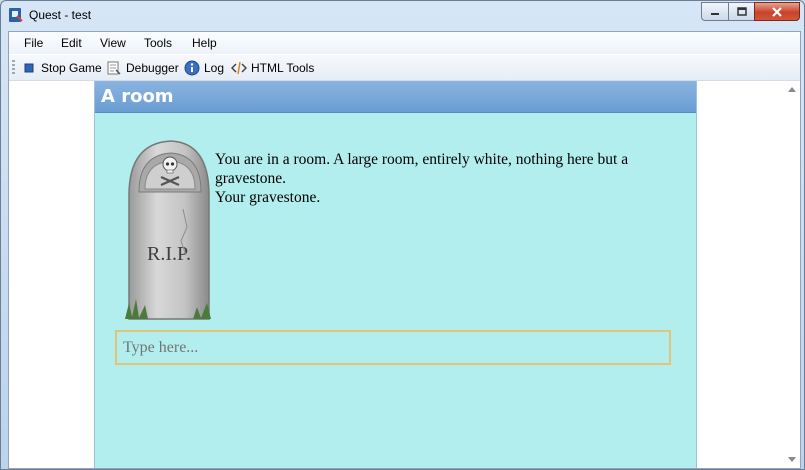 The height and width of the screenshot is (470, 805). I want to click on rip-text: R.I.P., so click(169, 254).